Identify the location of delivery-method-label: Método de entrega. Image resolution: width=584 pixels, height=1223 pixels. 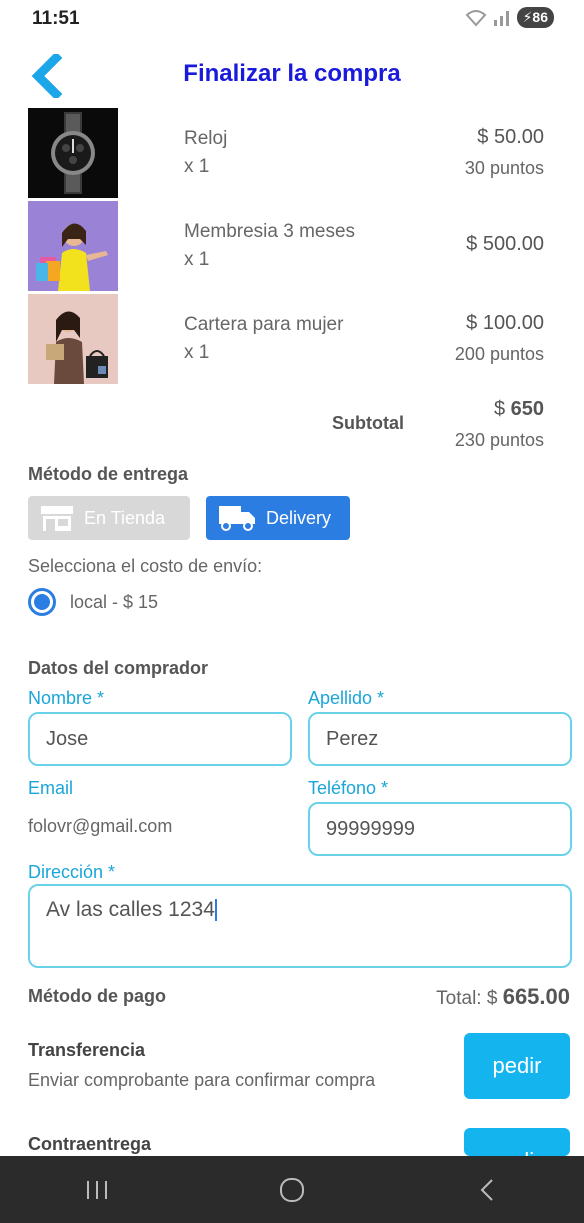
(108, 474).